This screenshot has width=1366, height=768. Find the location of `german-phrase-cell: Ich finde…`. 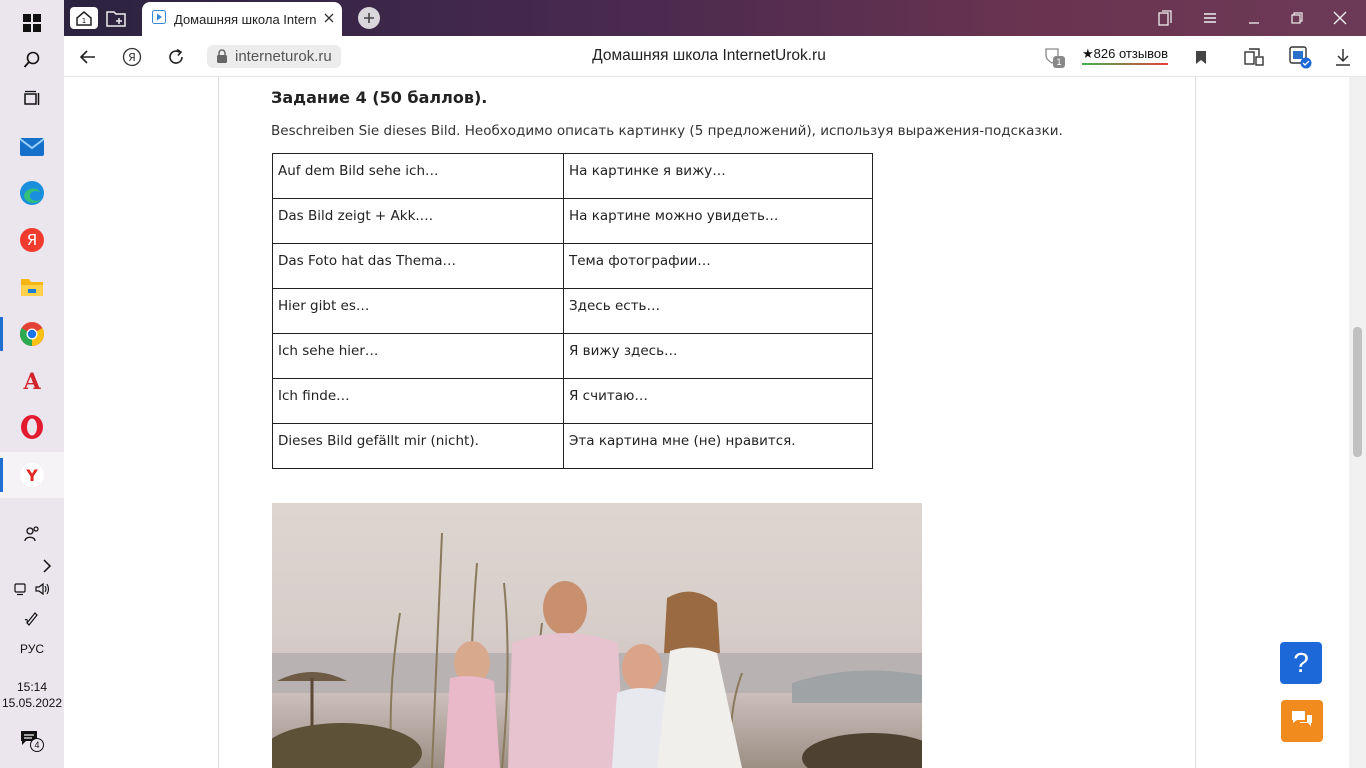

german-phrase-cell: Ich finde… is located at coordinates (418, 401).